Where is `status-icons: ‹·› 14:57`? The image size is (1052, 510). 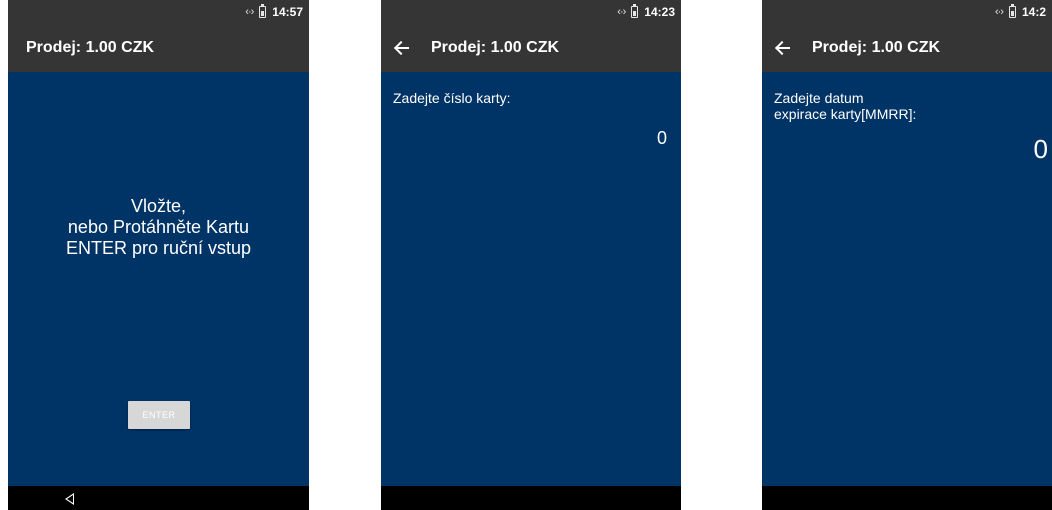
status-icons: ‹·› 14:57 is located at coordinates (274, 11).